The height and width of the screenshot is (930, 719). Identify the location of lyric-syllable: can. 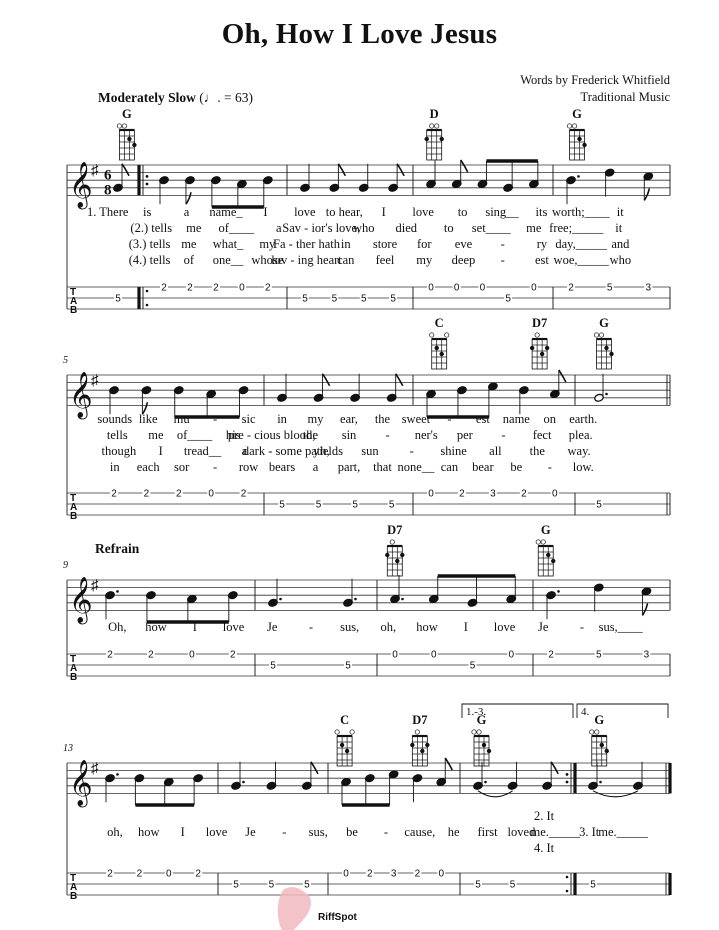
(450, 467).